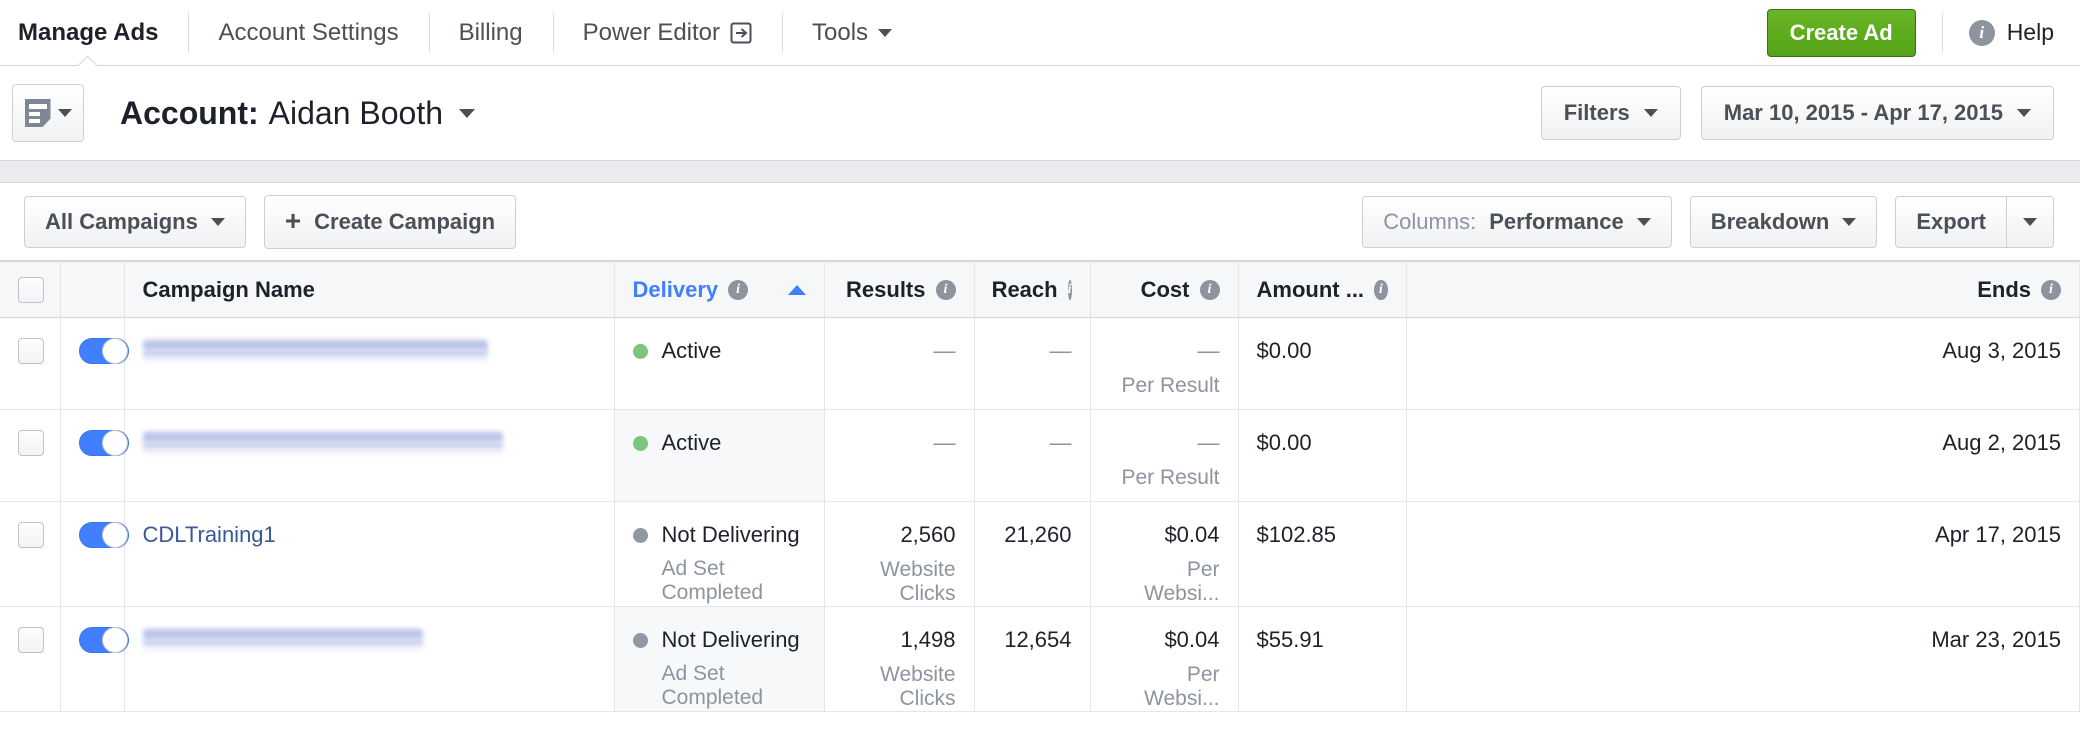  Describe the element at coordinates (712, 580) in the screenshot. I see `delivery-substatus: Ad Set Completed` at that location.